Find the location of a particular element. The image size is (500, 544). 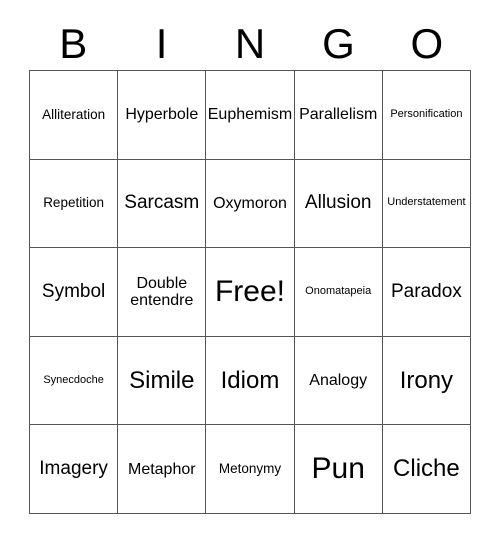

bingo-cell-r3c4: Onomatapeia is located at coordinates (338, 292).